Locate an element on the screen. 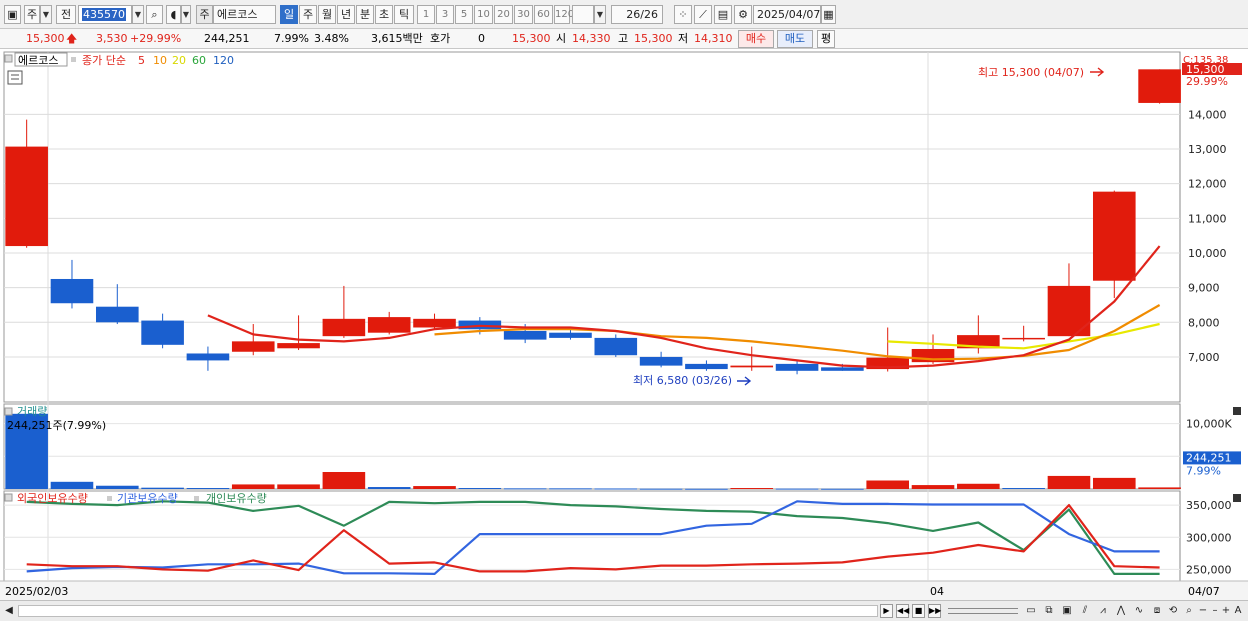 Image resolution: width=1248 pixels, height=621 pixels. holding-tick-label: 250,000 is located at coordinates (1209, 569).